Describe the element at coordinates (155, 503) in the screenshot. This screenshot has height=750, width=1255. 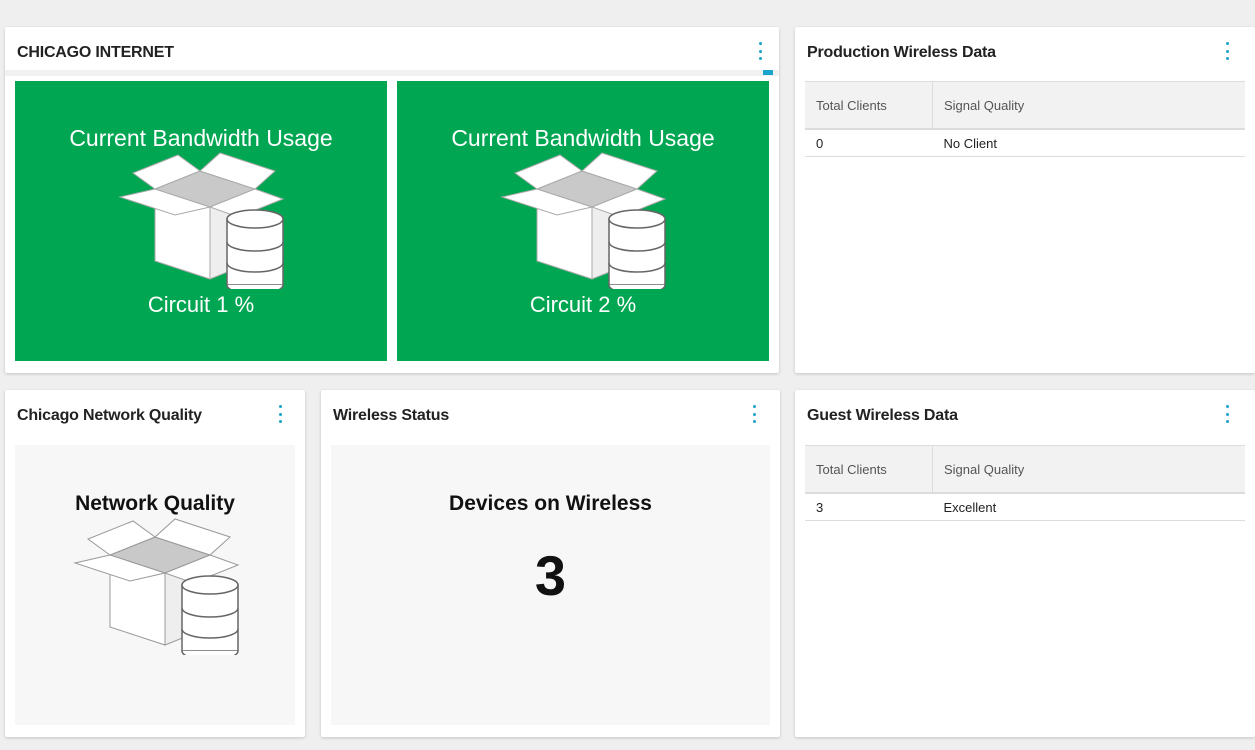
I see `network-quality-label: Network Quality` at that location.